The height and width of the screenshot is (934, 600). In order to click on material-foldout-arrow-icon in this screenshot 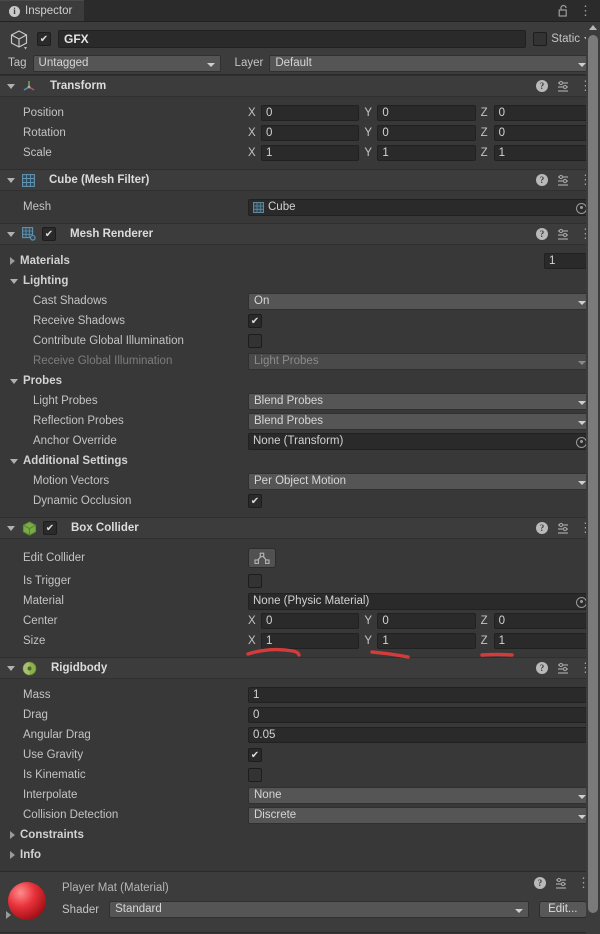, I will do `click(8, 915)`.